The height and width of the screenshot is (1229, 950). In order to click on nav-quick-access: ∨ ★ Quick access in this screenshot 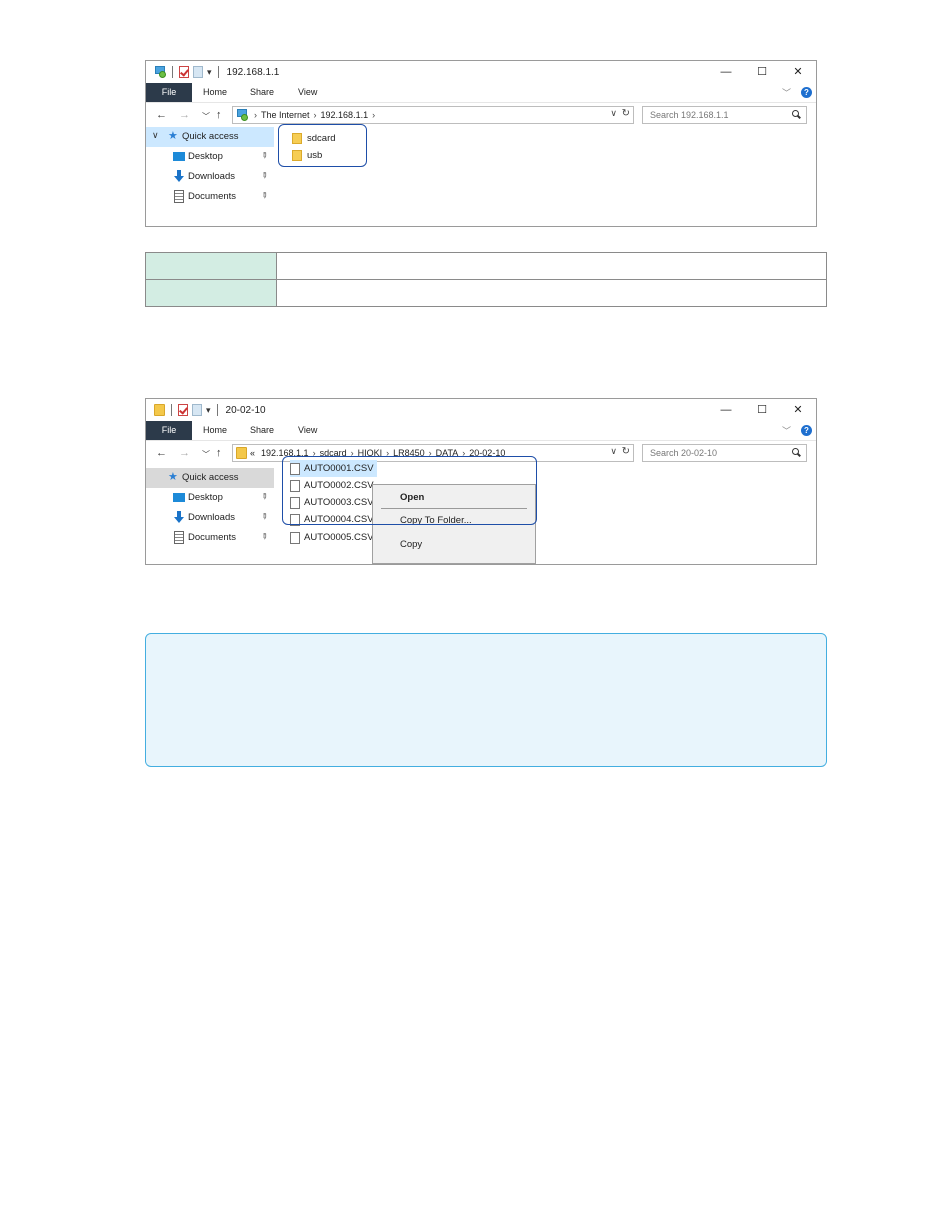, I will do `click(210, 137)`.